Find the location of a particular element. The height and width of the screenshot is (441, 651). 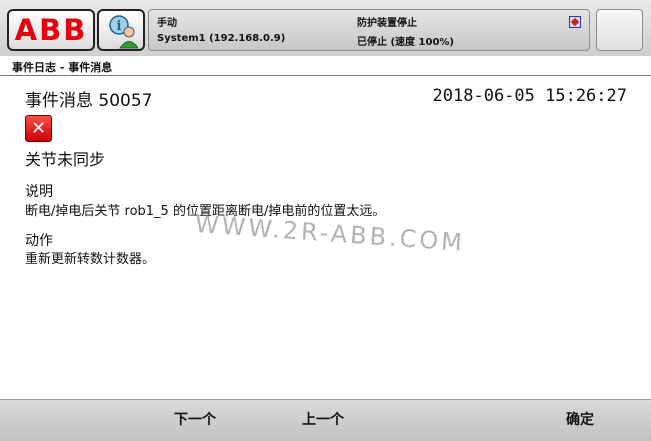

action-label: 动作 is located at coordinates (39, 241).